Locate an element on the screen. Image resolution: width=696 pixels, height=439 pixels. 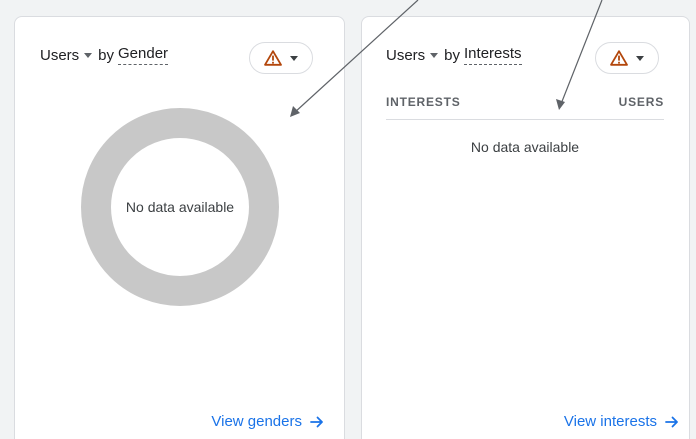
view-interests-link: View interests is located at coordinates (621, 421).